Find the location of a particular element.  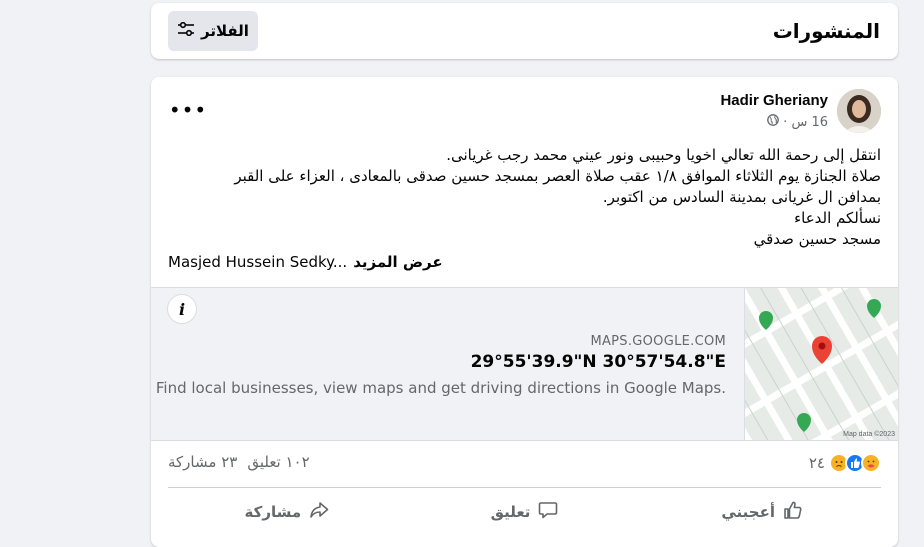

see-more-link: عرض المزيد is located at coordinates (397, 262).